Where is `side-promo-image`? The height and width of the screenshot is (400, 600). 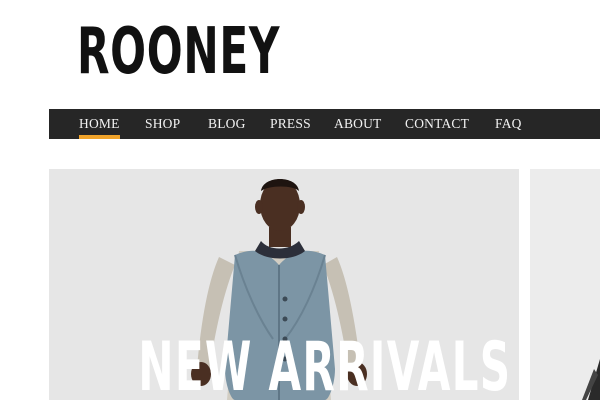 side-promo-image is located at coordinates (591, 379).